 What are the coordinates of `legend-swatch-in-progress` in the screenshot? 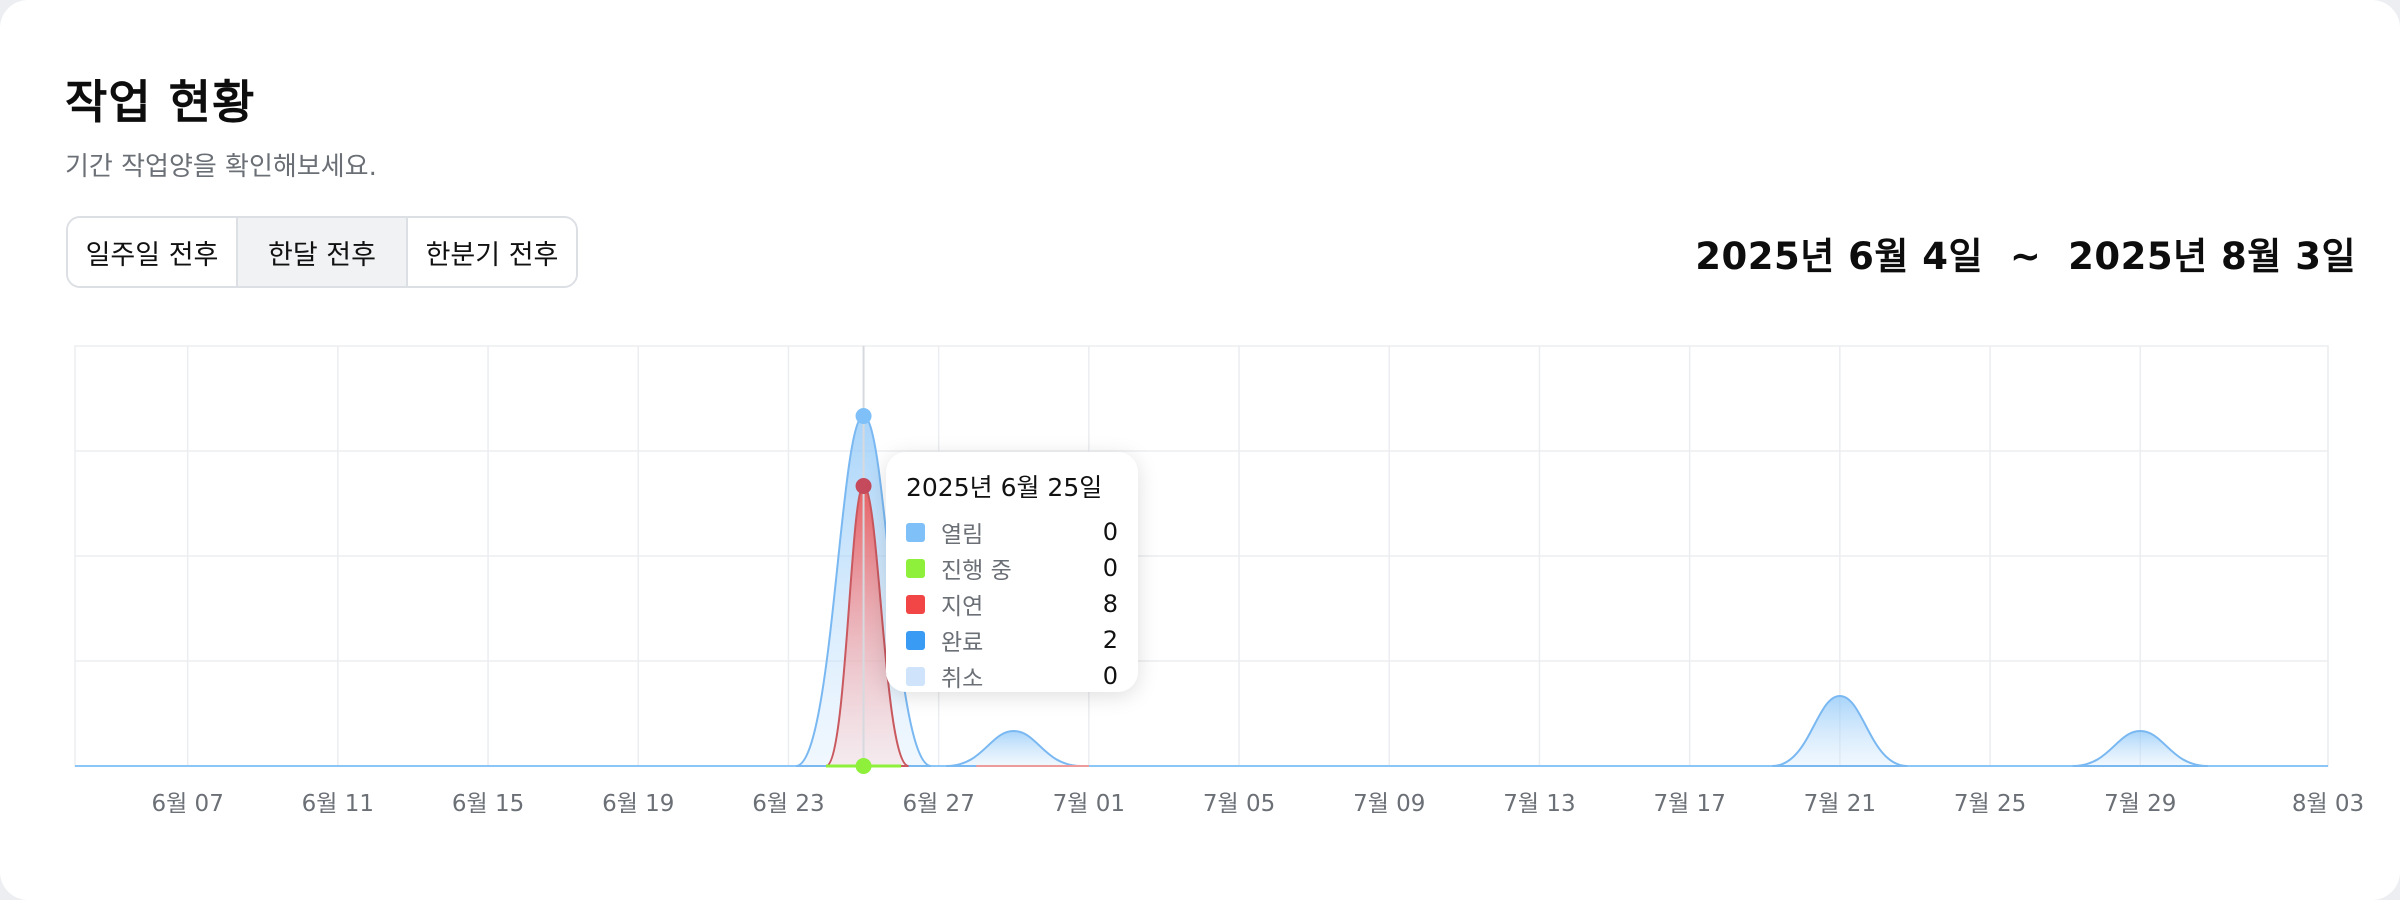 It's located at (915, 568).